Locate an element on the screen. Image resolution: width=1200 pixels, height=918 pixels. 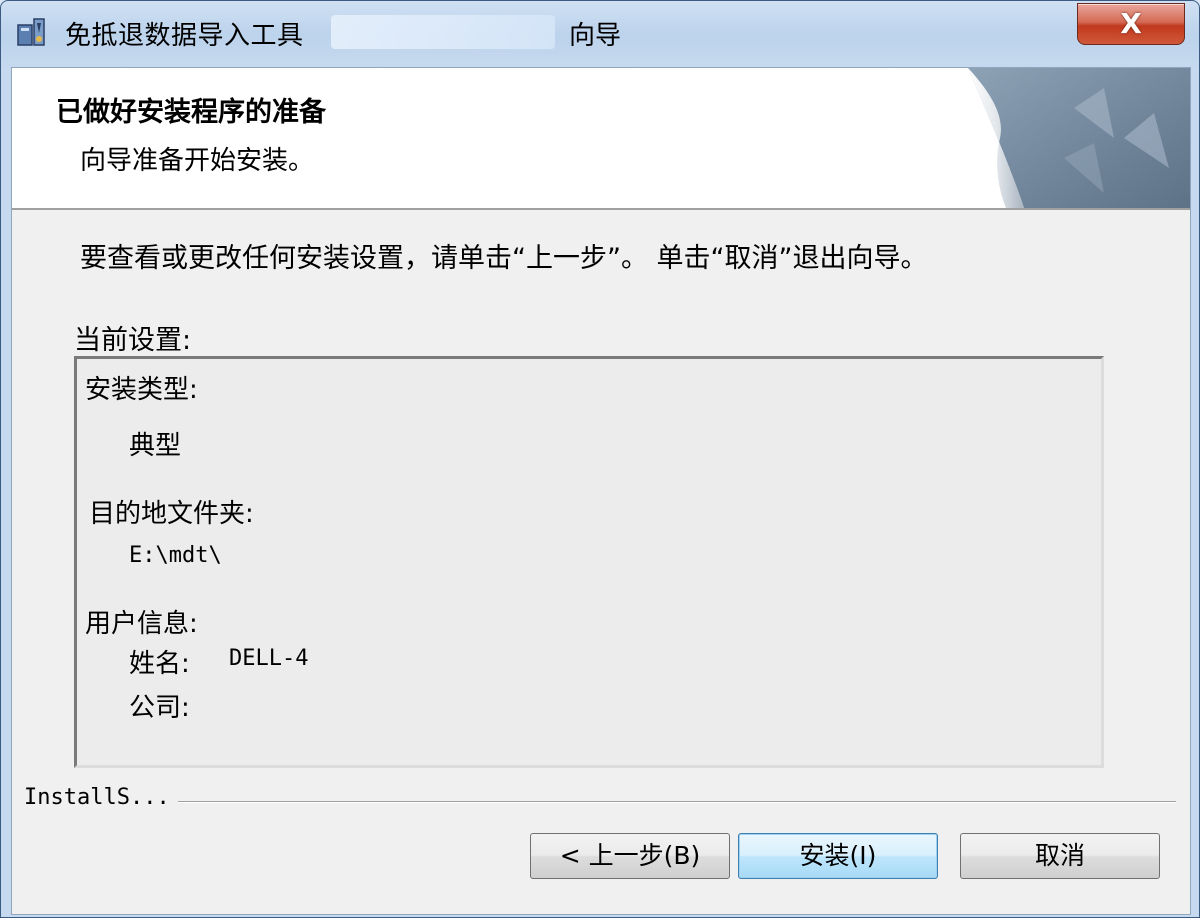
destination-value: E:\mdt\ is located at coordinates (175, 555).